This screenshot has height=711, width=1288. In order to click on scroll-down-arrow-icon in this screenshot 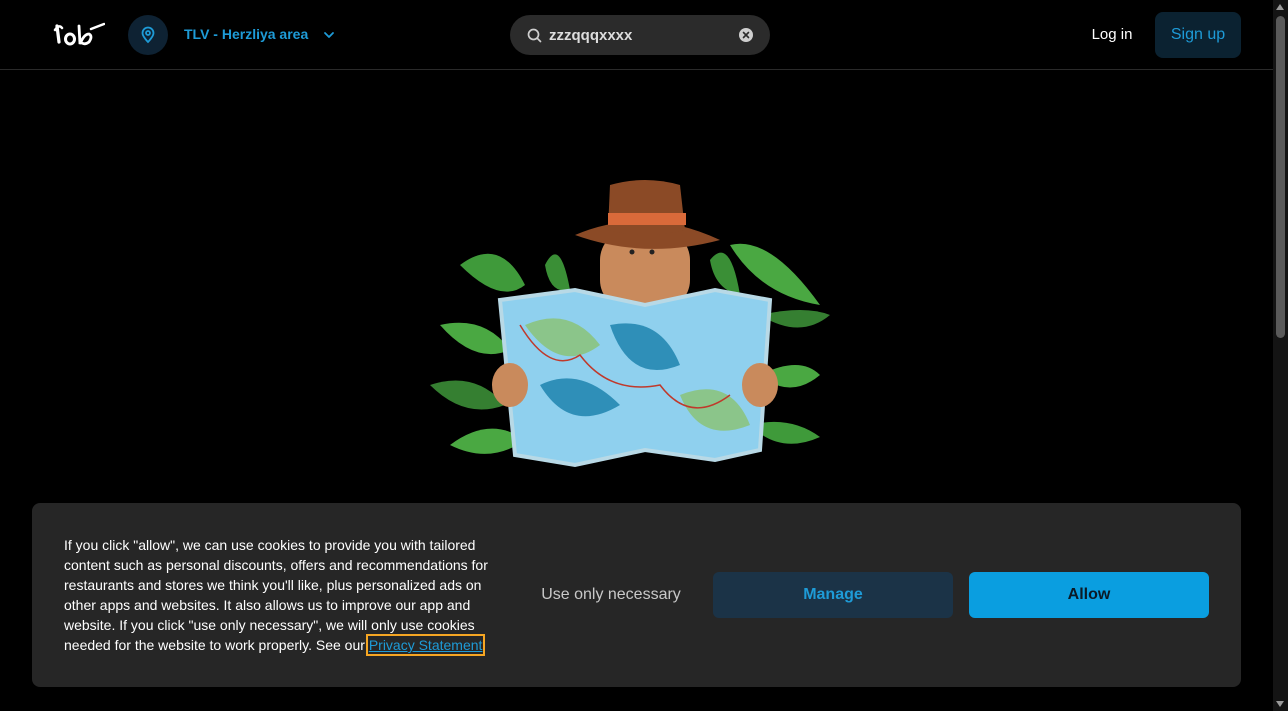, I will do `click(1280, 704)`.